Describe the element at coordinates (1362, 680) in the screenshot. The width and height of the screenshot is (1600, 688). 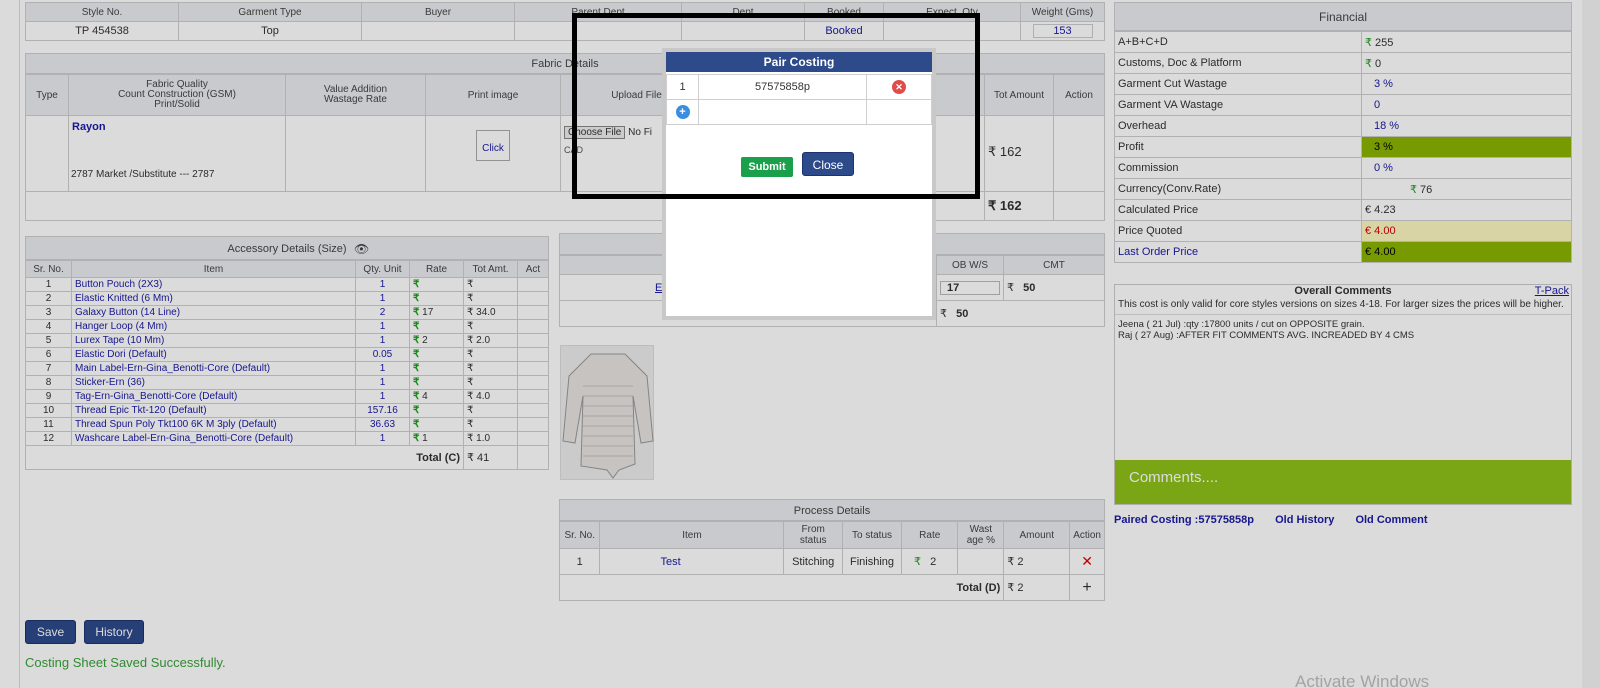
I see `windows-watermark: Activate Windows` at that location.